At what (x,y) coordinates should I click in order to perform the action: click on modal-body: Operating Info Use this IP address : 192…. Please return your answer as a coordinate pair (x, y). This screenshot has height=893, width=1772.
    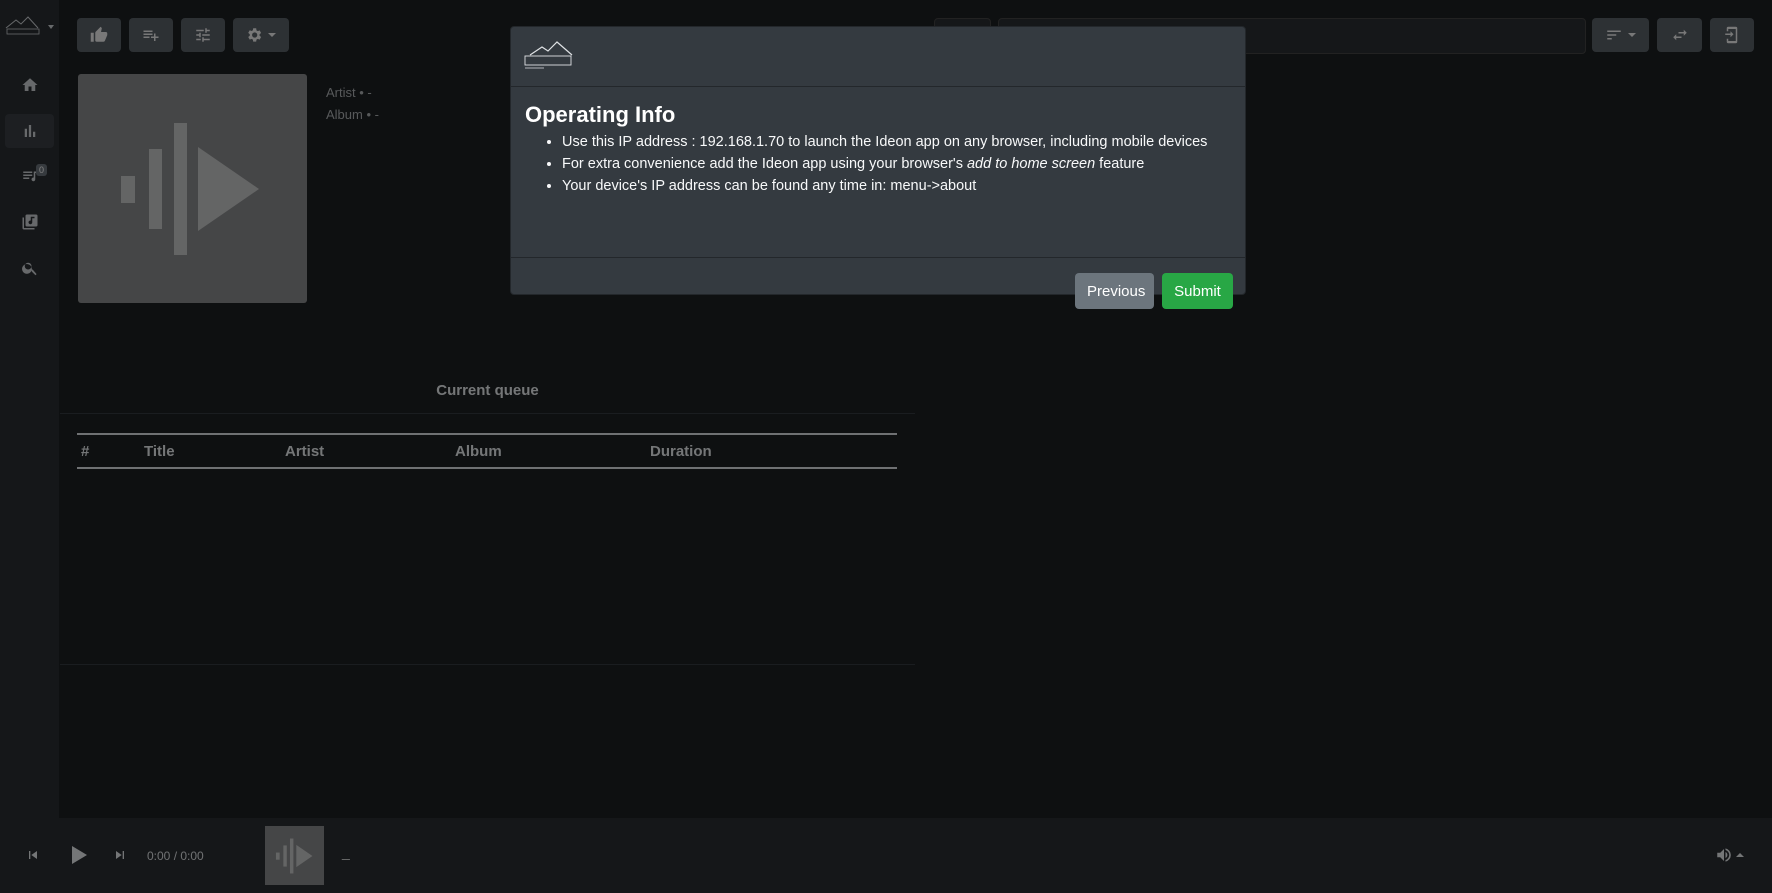
    Looking at the image, I should click on (878, 172).